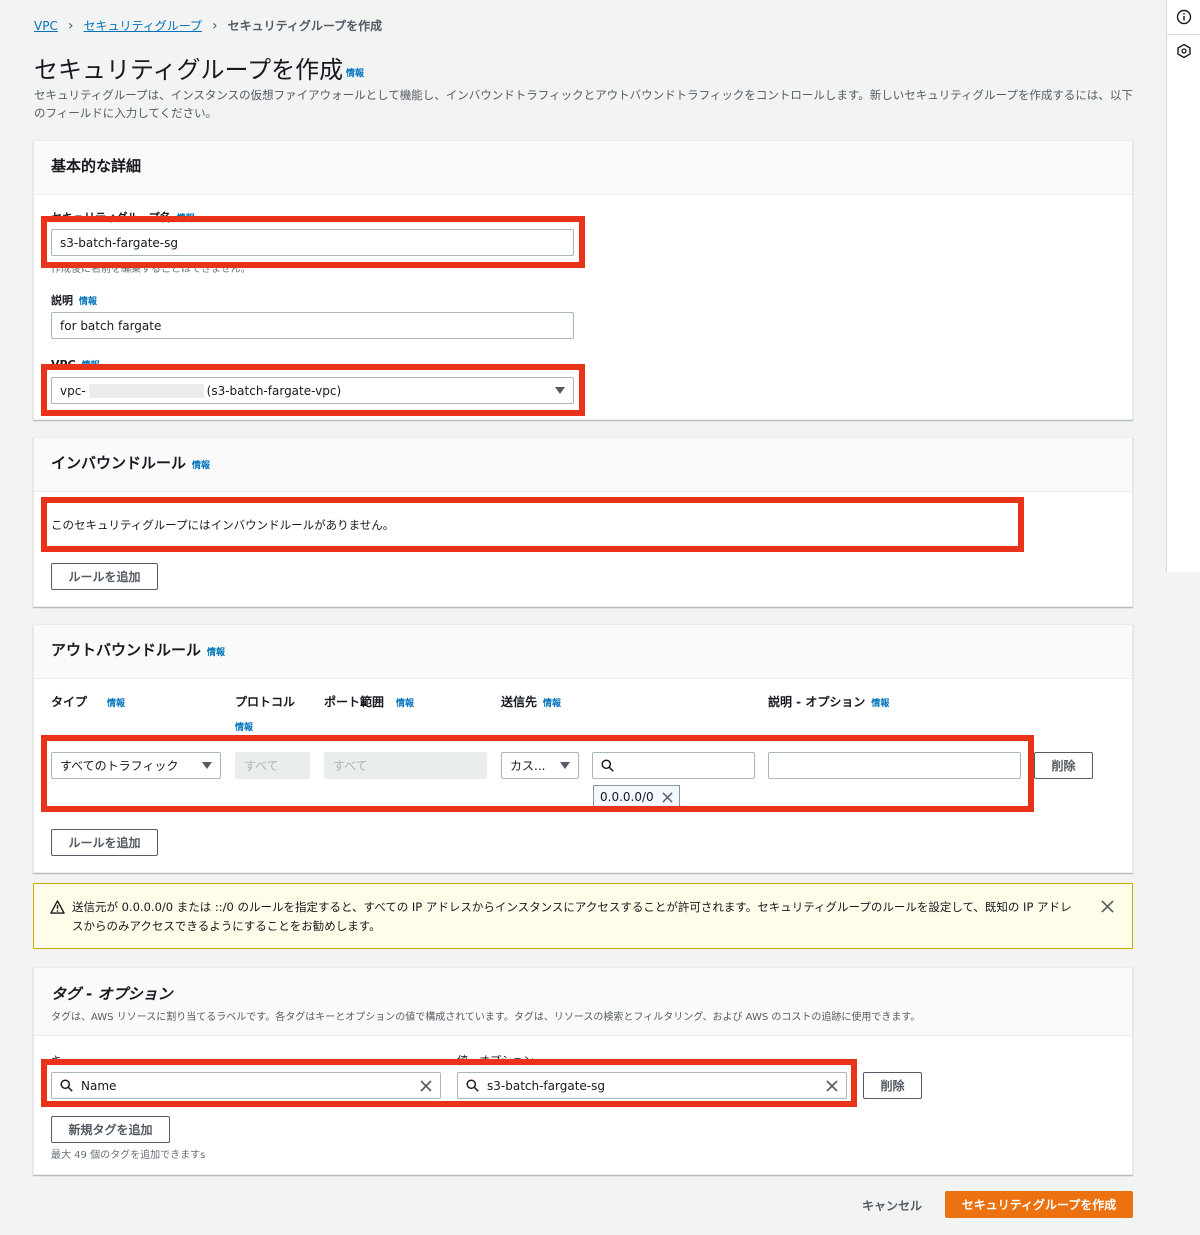 The height and width of the screenshot is (1235, 1200). What do you see at coordinates (74, 300) in the screenshot?
I see `description-label: 説明 情報` at bounding box center [74, 300].